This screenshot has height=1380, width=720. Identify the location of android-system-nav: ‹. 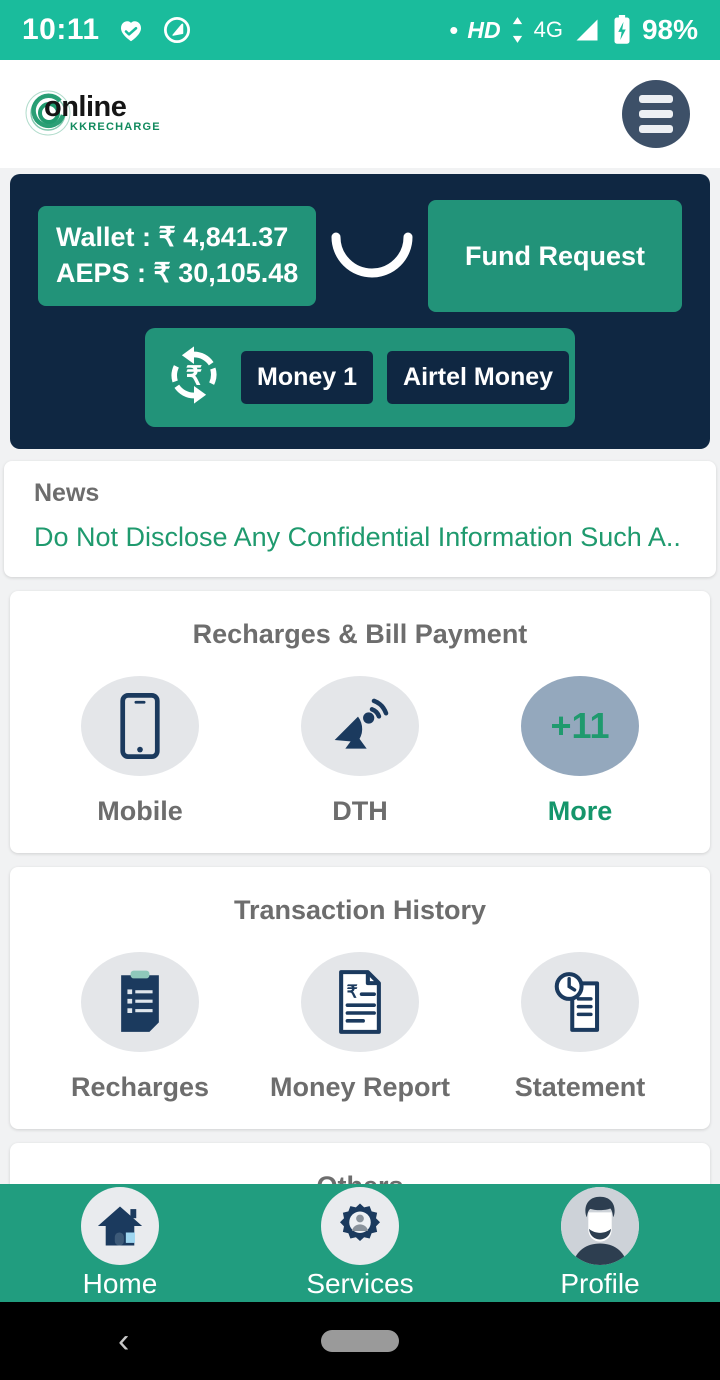
(360, 1341).